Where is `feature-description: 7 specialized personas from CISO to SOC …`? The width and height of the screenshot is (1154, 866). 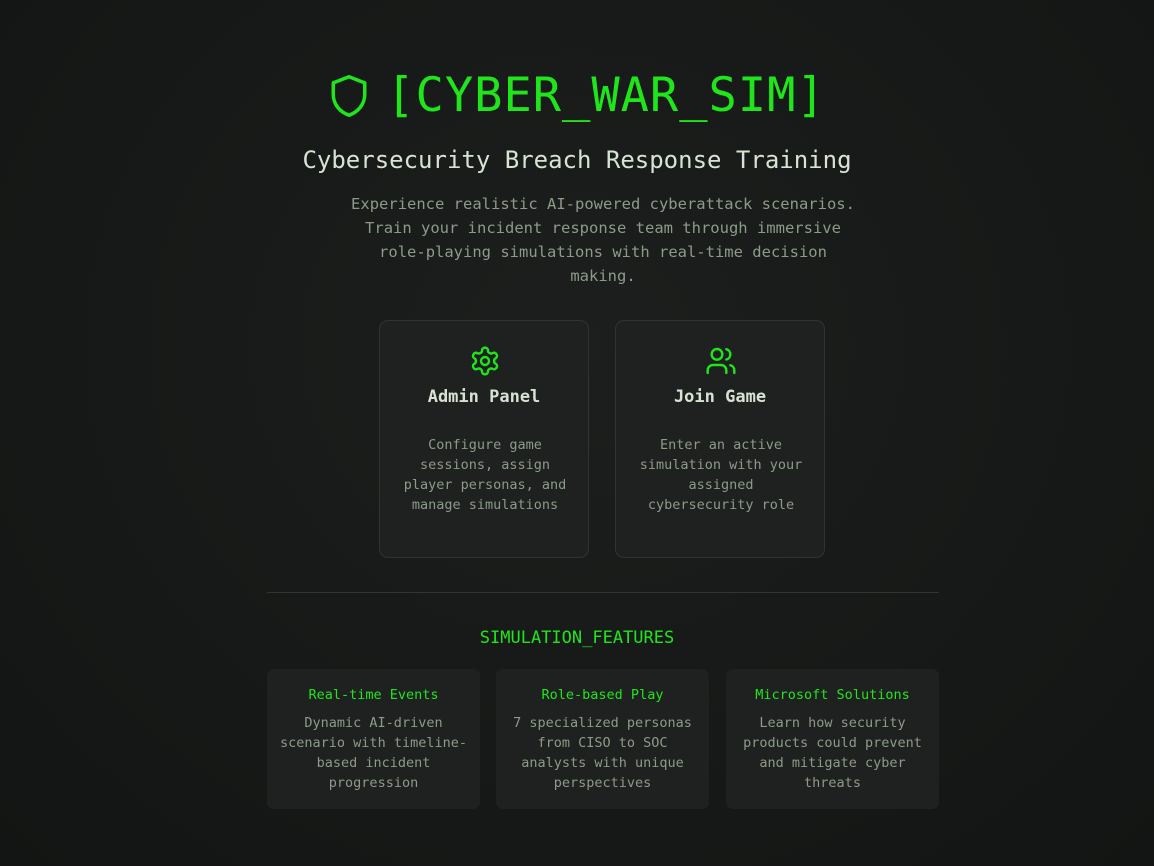 feature-description: 7 specialized personas from CISO to SOC … is located at coordinates (602, 753).